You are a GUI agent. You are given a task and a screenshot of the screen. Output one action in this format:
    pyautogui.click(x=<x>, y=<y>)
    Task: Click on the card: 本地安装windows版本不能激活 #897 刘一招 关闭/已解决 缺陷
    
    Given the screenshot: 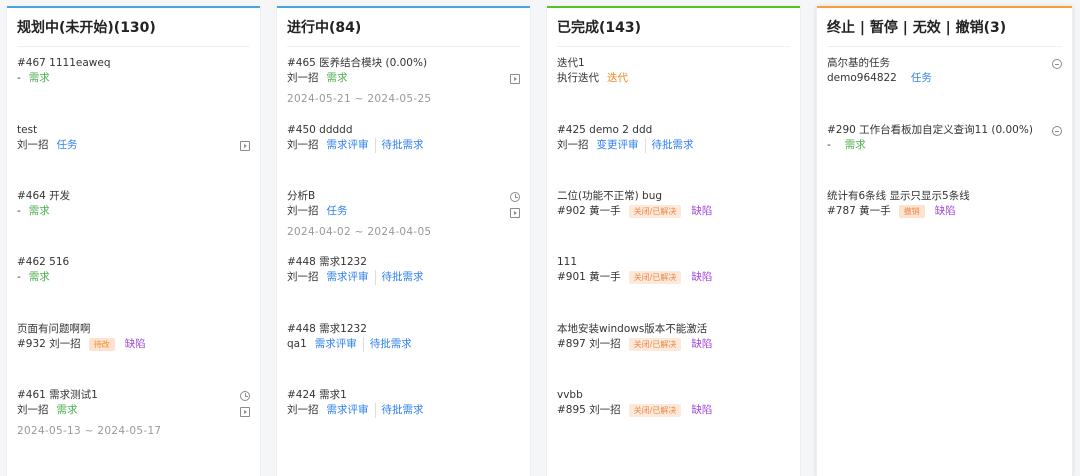 What is the action you would take?
    pyautogui.click(x=673, y=337)
    